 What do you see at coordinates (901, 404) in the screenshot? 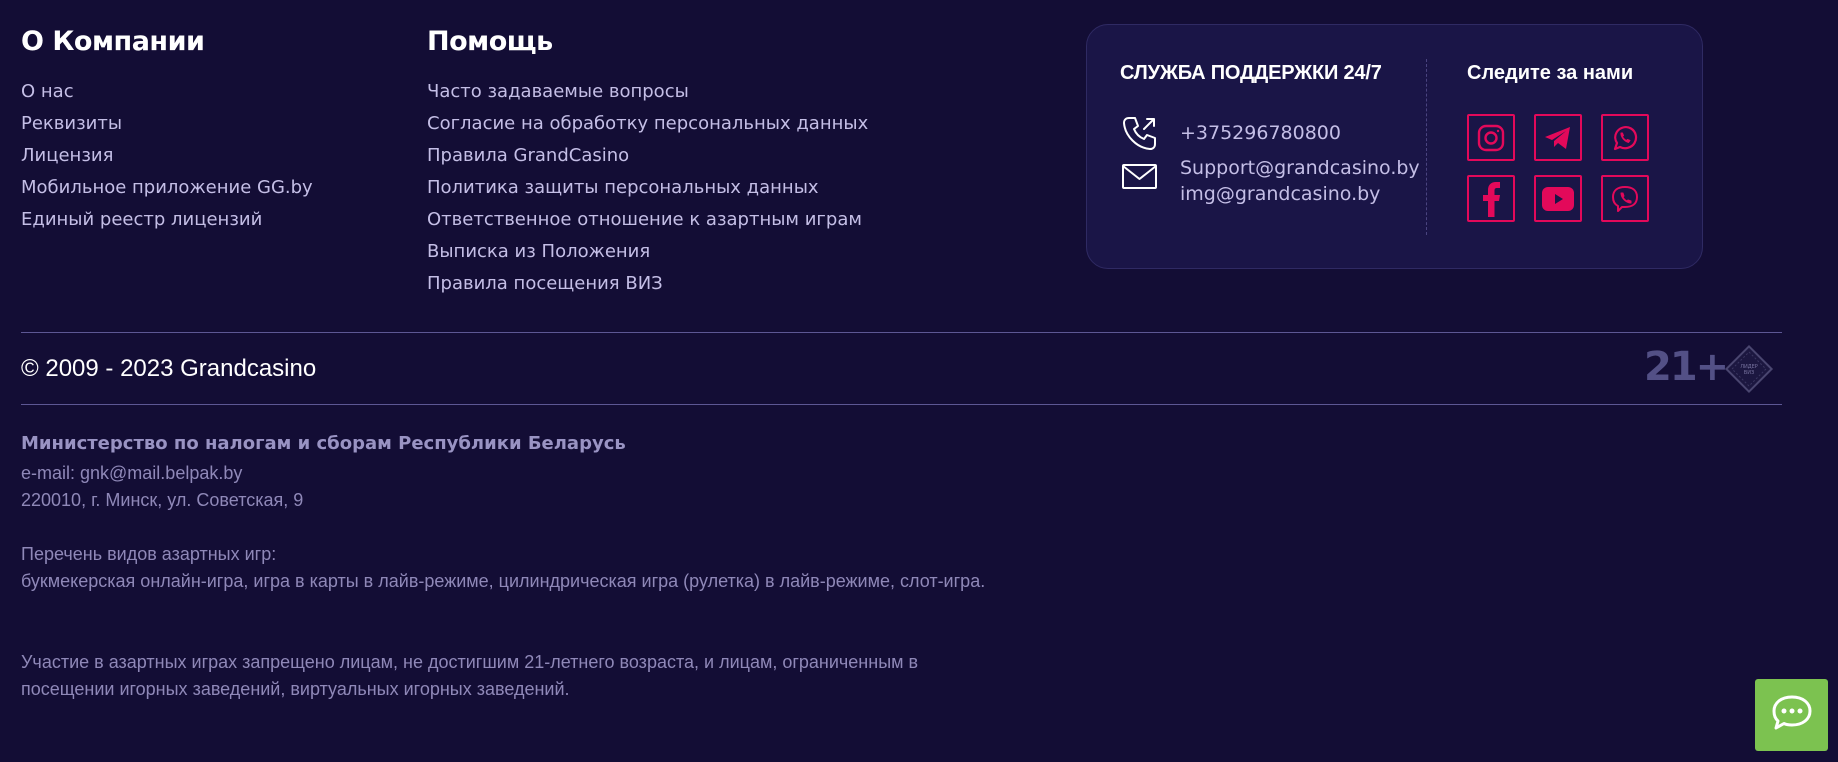
I see `divider-bottom` at bounding box center [901, 404].